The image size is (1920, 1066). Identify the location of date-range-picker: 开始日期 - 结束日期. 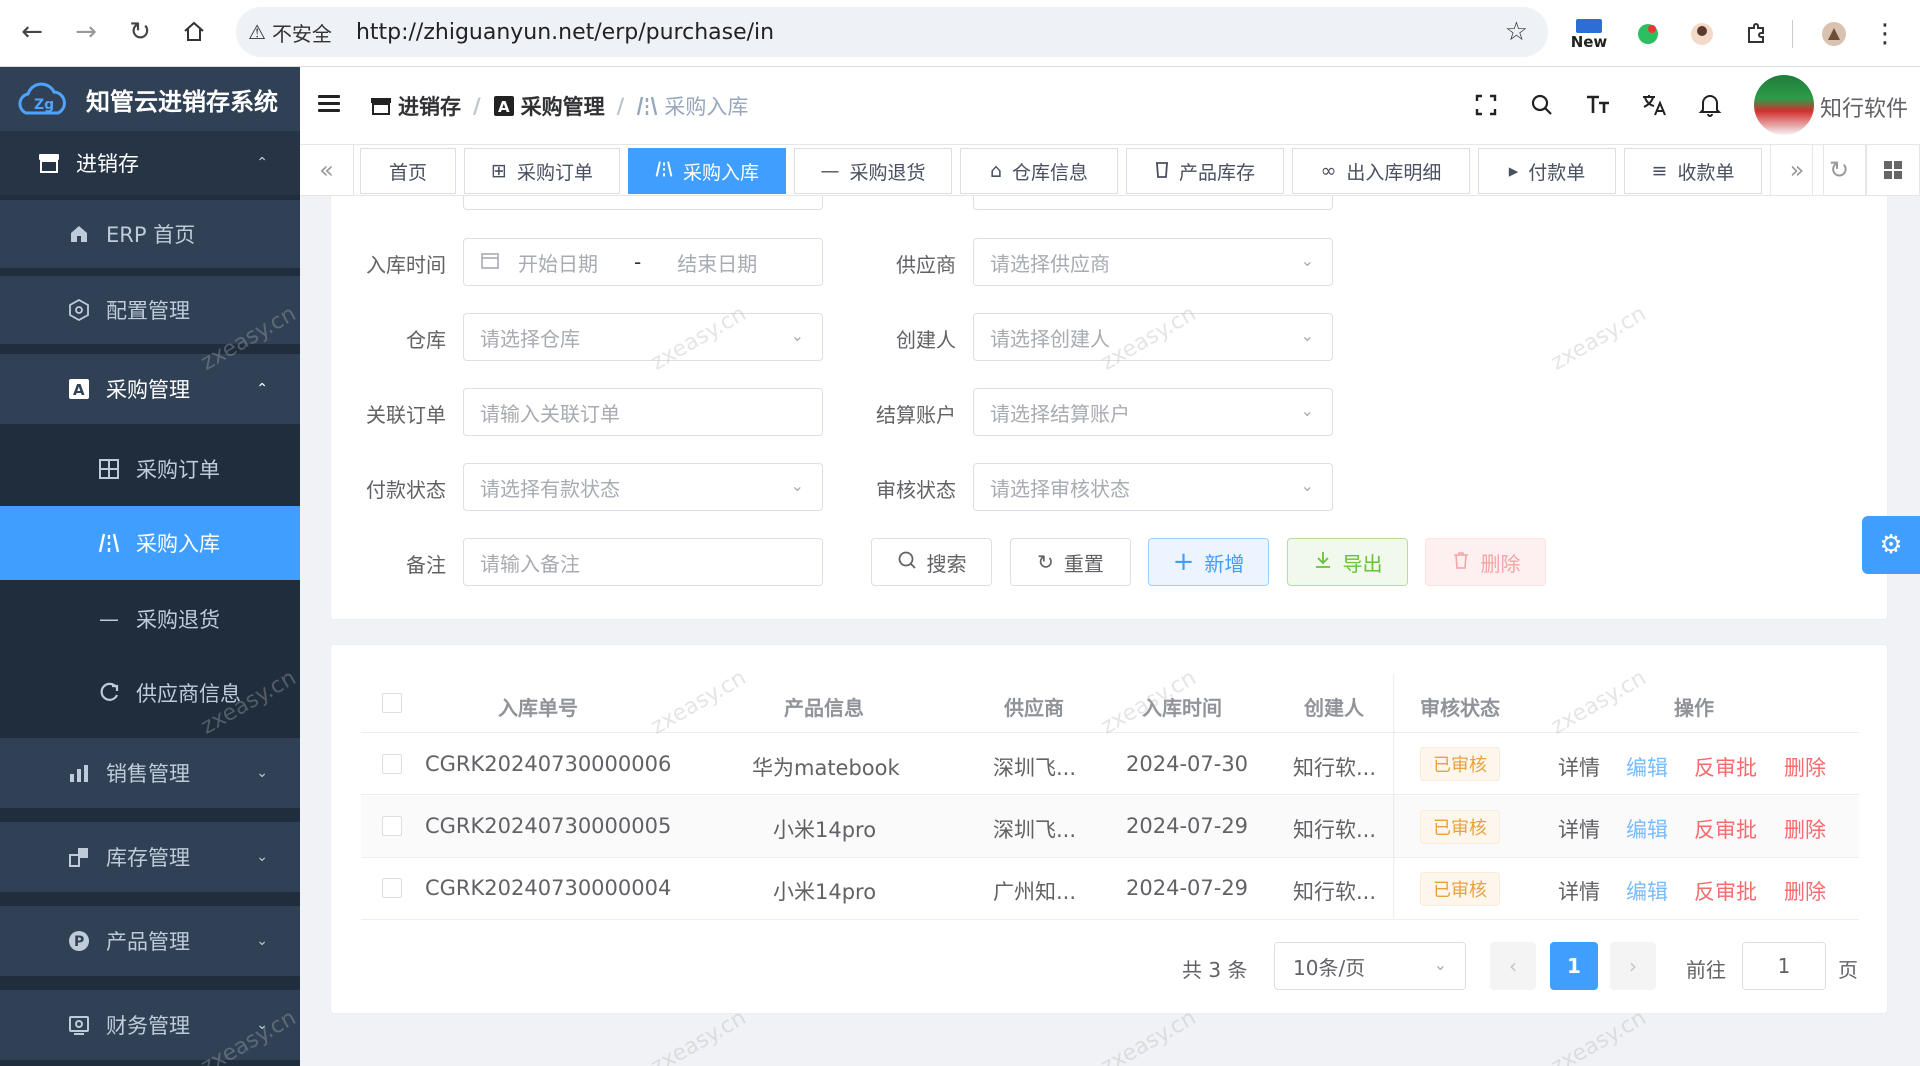
(643, 262).